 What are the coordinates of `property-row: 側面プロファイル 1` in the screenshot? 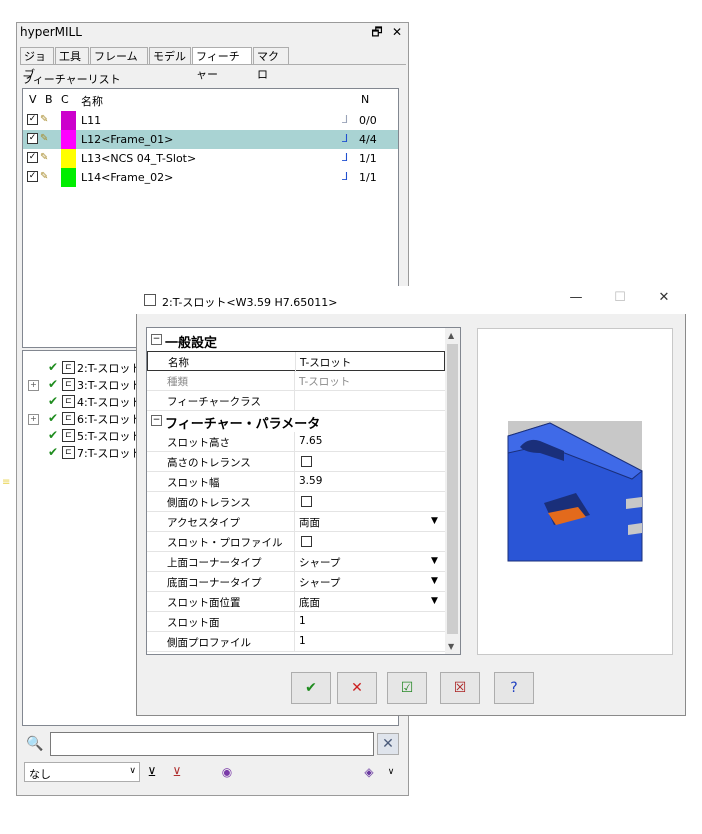 It's located at (296, 642).